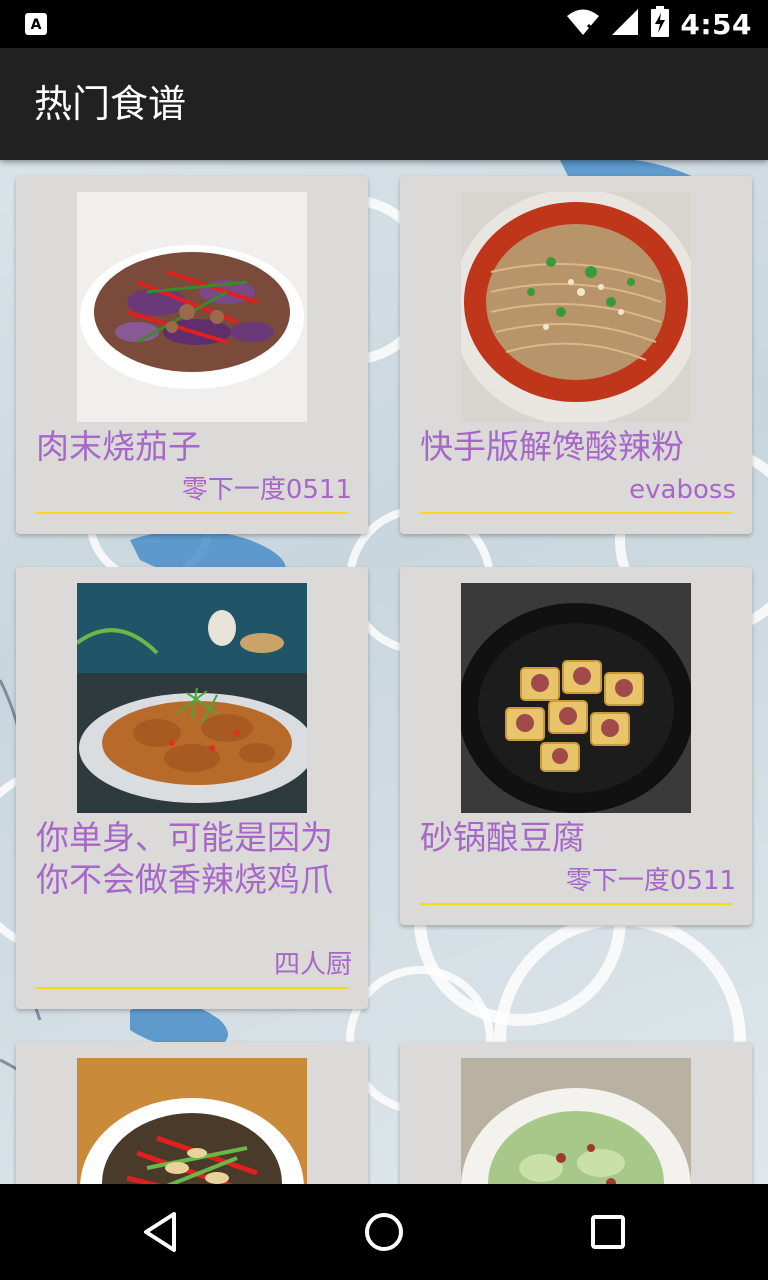  Describe the element at coordinates (184, 858) in the screenshot. I see `recipe-title: 你单身、可能是因为你不会做香辣烧鸡爪` at that location.